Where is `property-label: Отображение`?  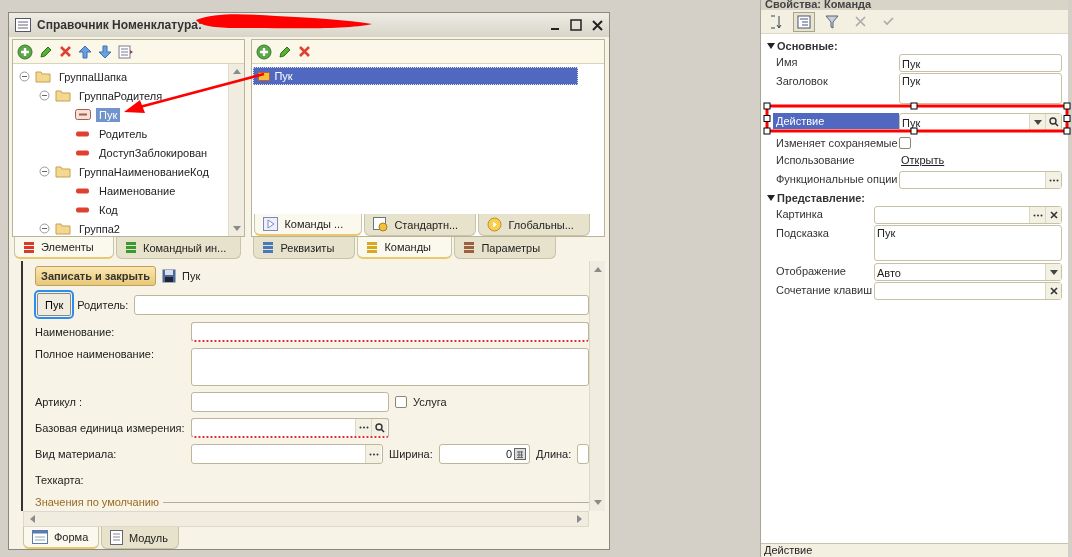
property-label: Отображение is located at coordinates (811, 271).